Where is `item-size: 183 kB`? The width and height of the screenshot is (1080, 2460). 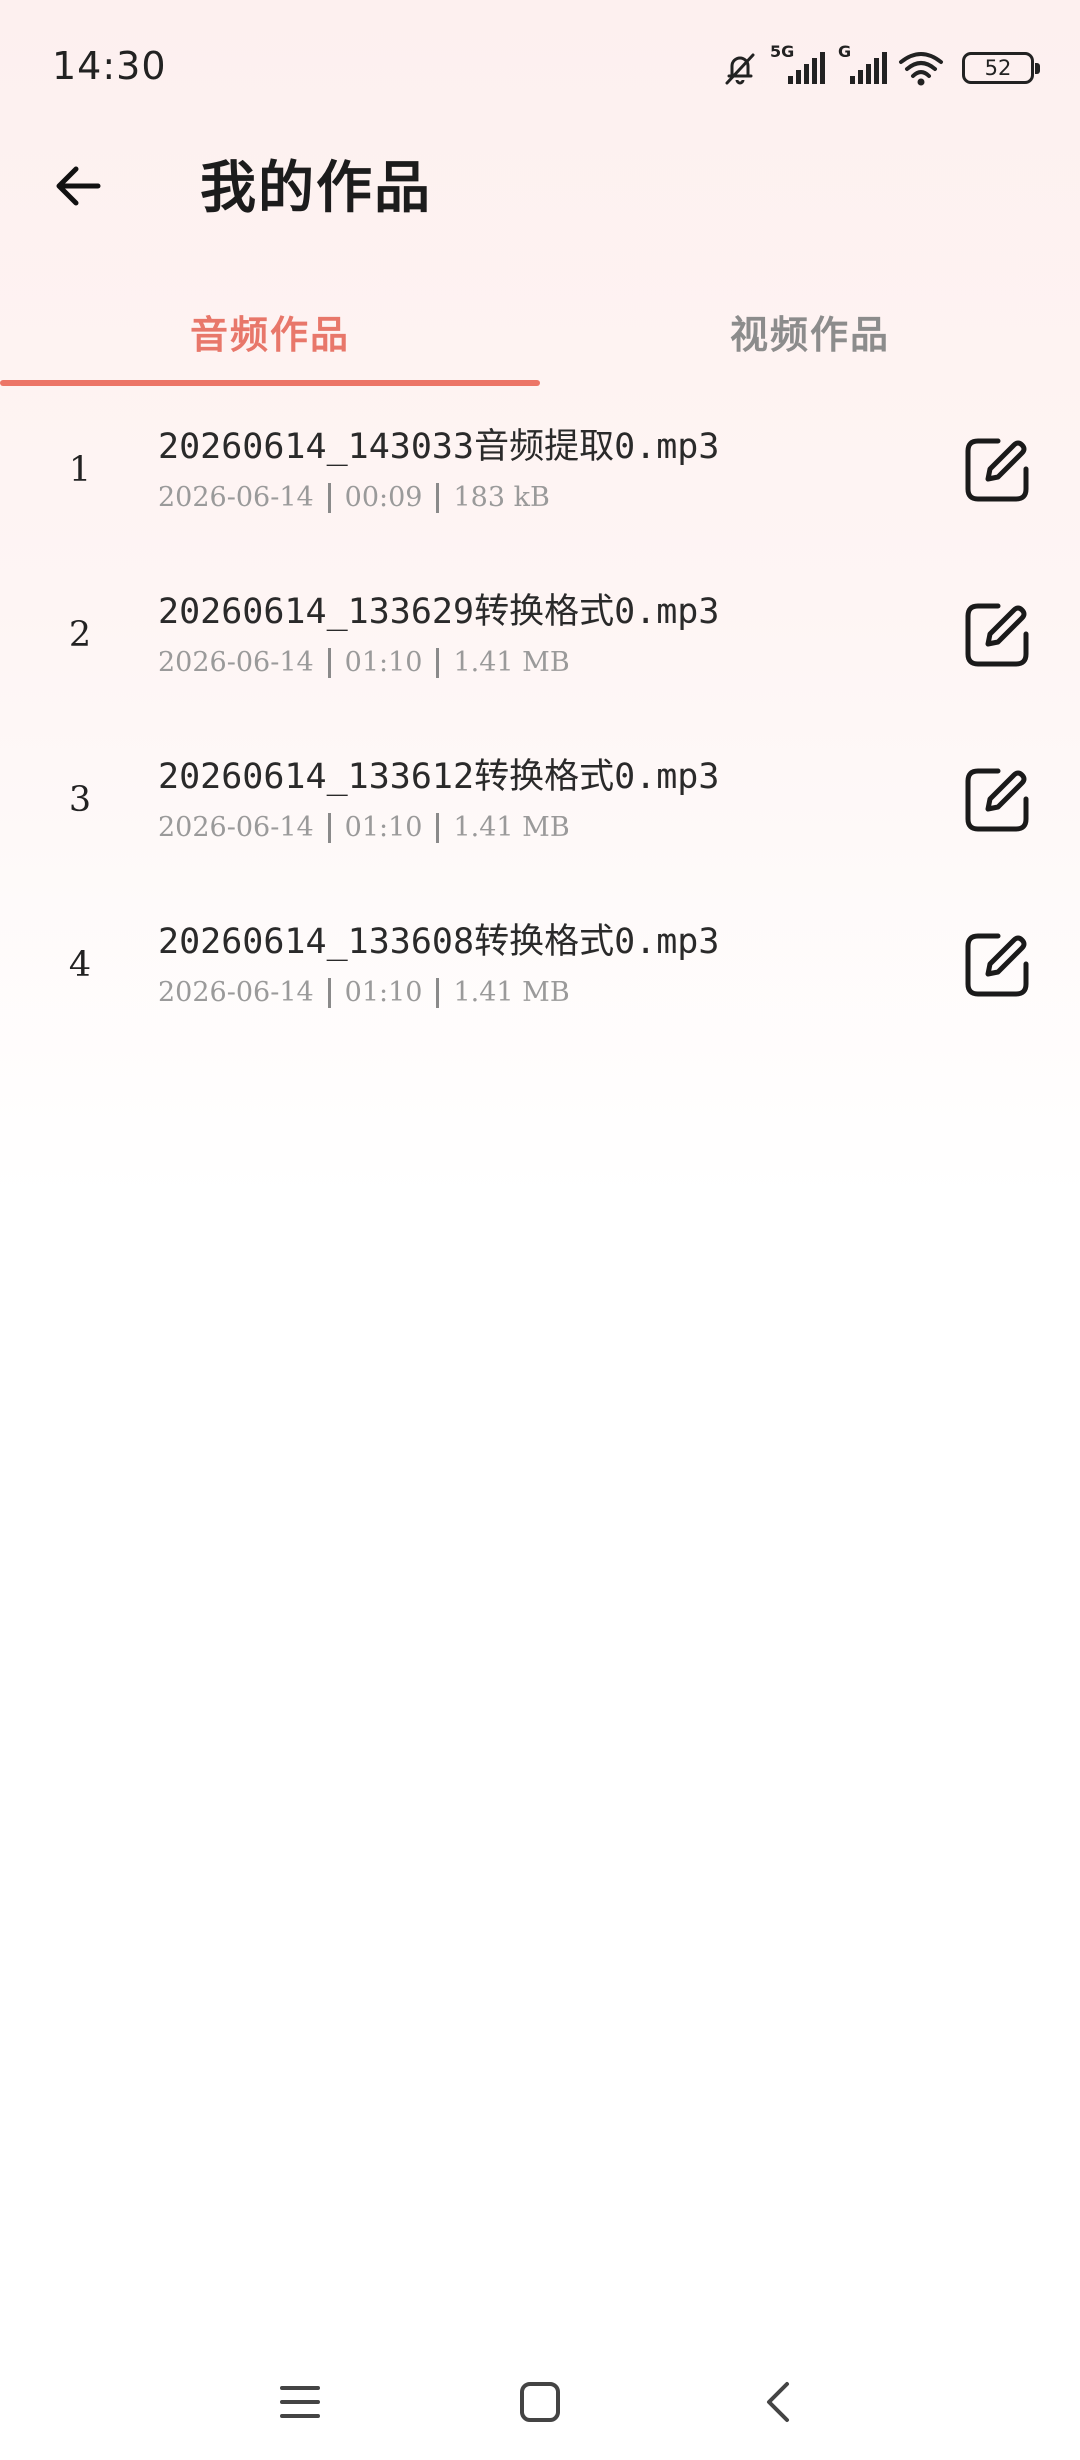
item-size: 183 kB is located at coordinates (501, 497).